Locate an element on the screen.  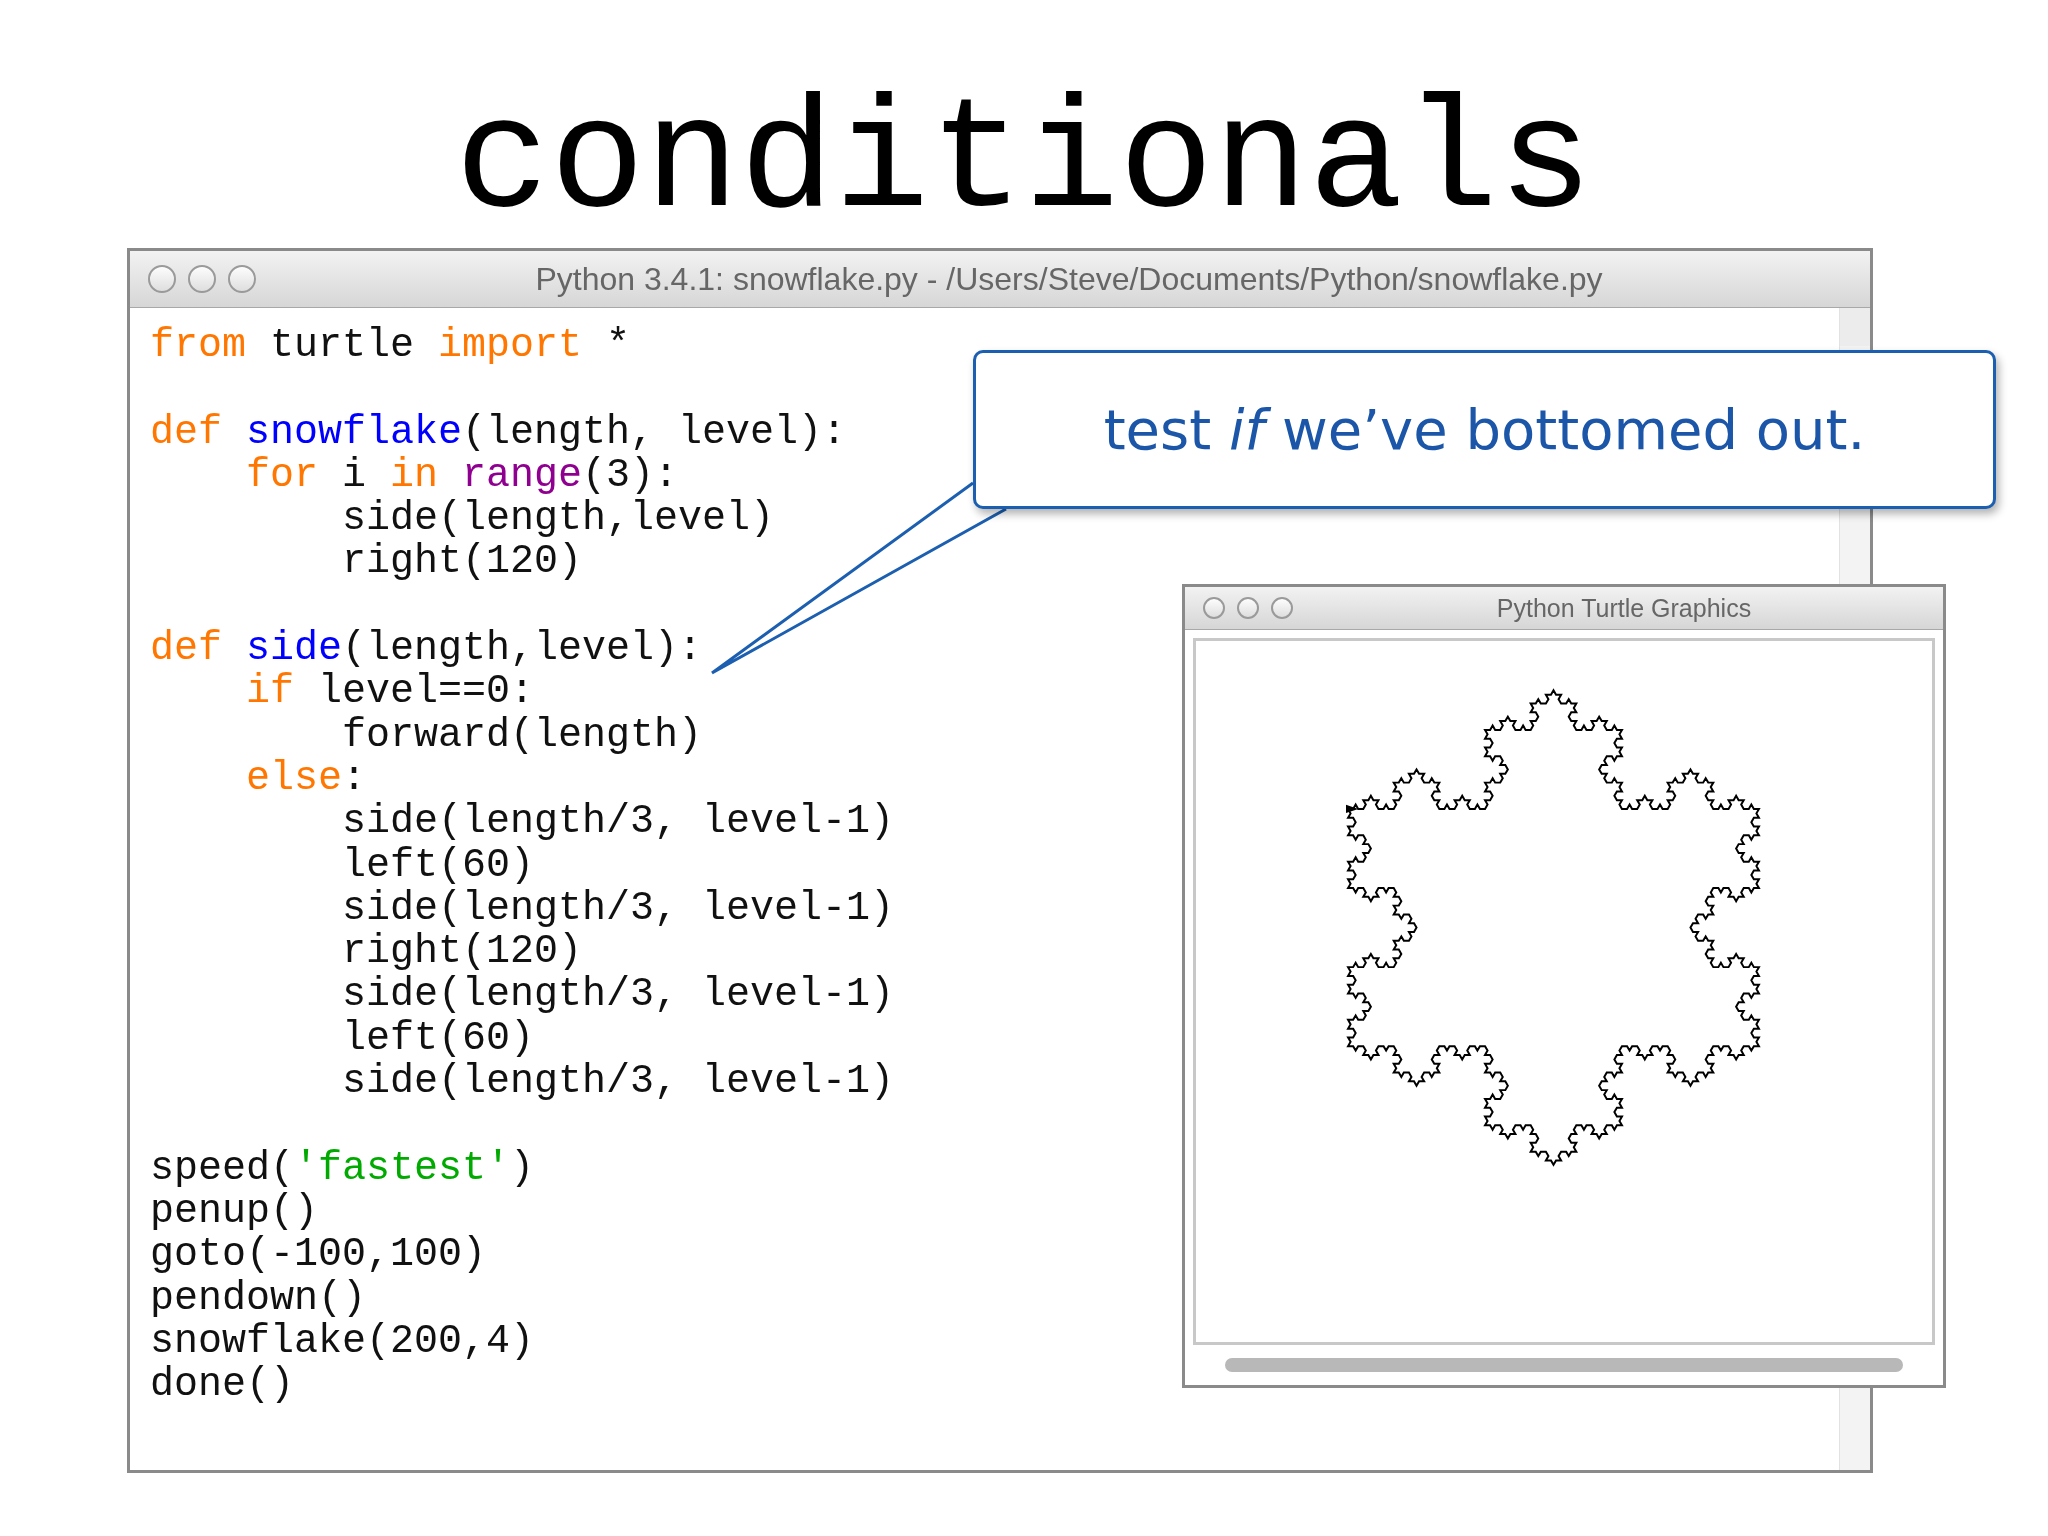
callout-text: test if we’ve bottomed out. is located at coordinates (1484, 429).